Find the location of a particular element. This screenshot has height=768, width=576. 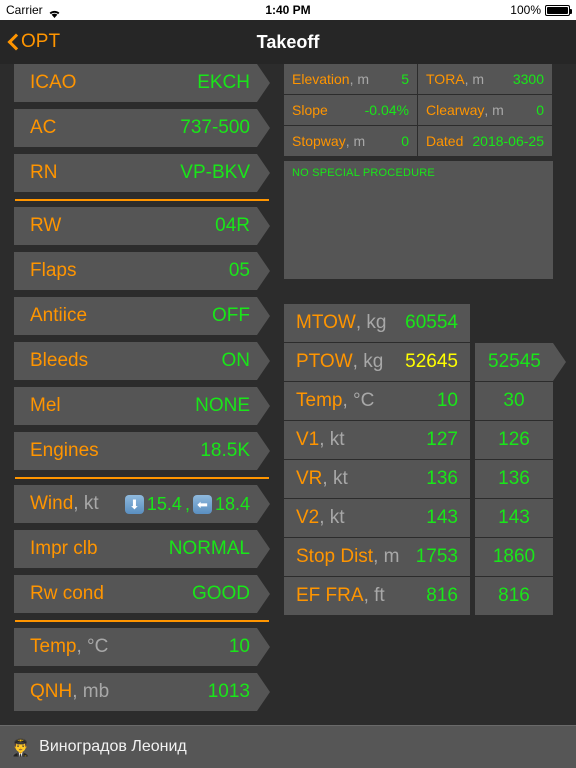

row-value: VP-BKV is located at coordinates (215, 172).